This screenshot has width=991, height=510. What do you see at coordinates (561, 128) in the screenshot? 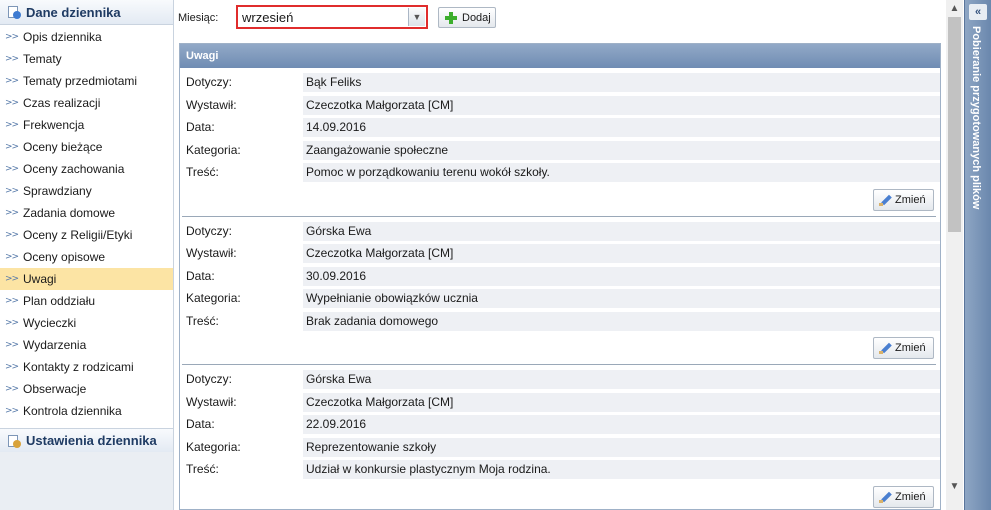
I see `note-field-data: Data: 14.09.2016` at bounding box center [561, 128].